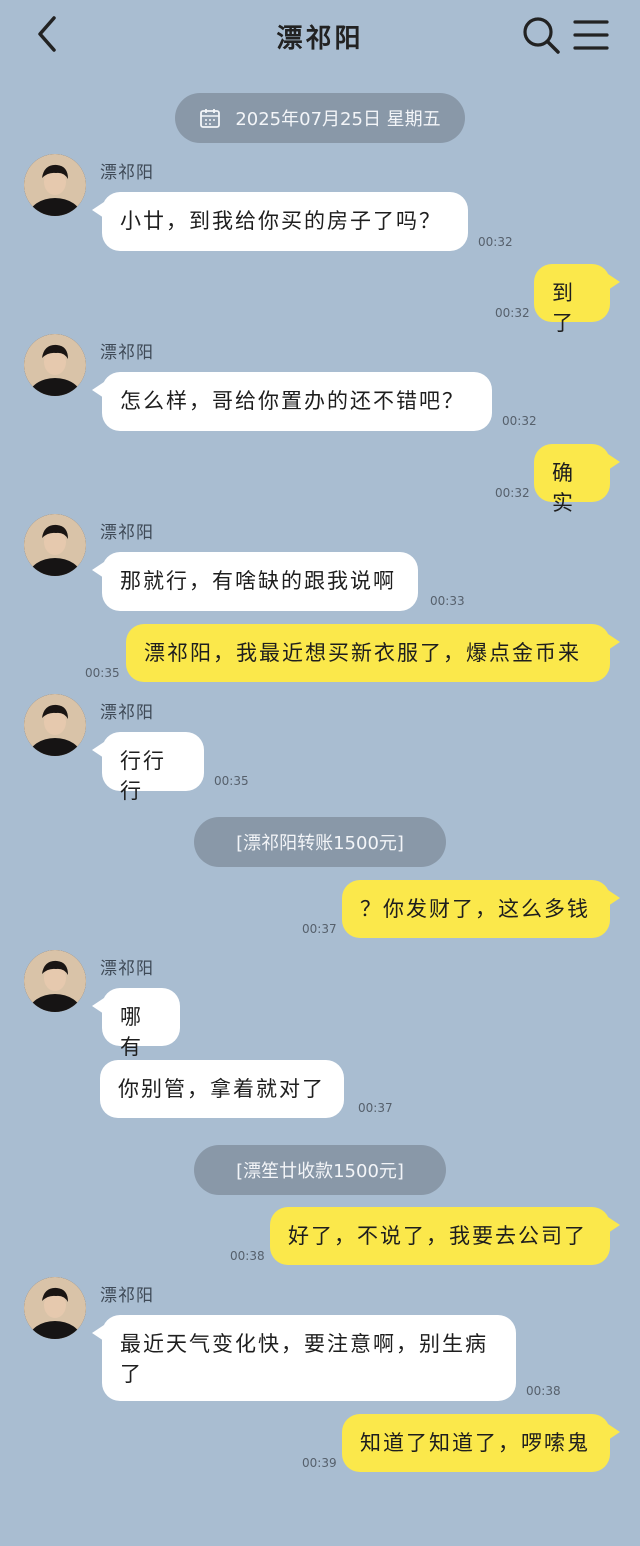 This screenshot has height=1546, width=640. I want to click on message-bubble-outgoing: 知道了知道了，啰嗦鬼, so click(481, 1443).